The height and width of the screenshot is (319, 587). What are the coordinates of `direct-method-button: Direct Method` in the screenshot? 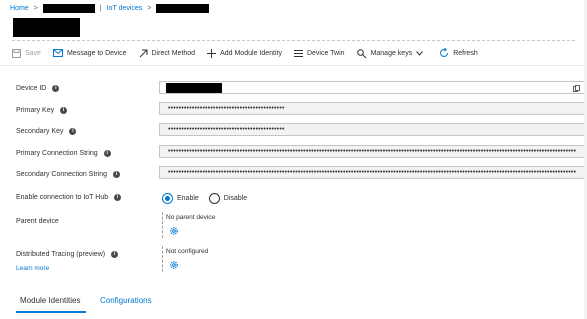 It's located at (167, 53).